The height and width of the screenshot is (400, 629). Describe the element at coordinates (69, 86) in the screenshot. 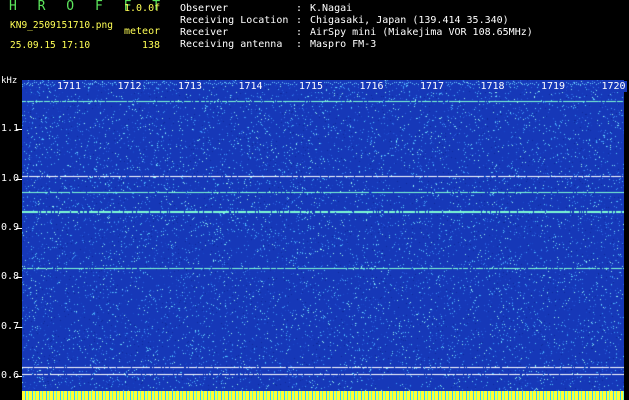

I see `time-label: 1711` at that location.